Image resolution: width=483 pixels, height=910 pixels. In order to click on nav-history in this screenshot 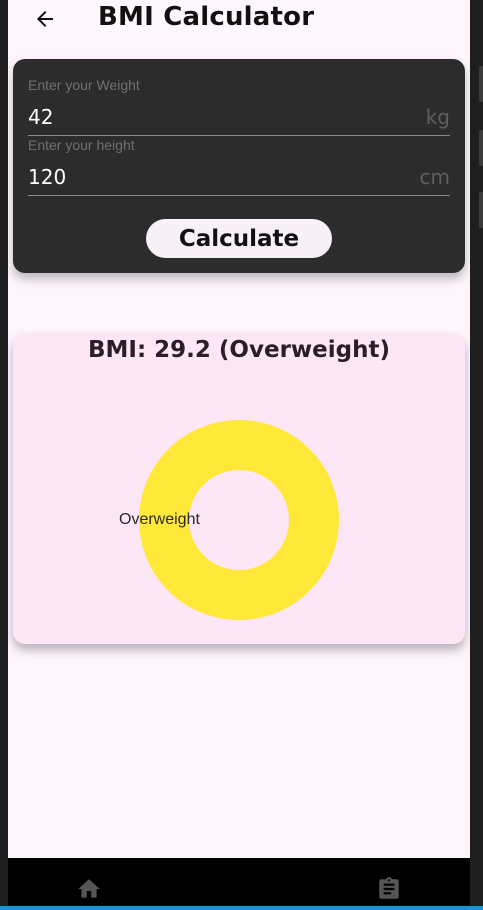, I will do `click(389, 889)`.